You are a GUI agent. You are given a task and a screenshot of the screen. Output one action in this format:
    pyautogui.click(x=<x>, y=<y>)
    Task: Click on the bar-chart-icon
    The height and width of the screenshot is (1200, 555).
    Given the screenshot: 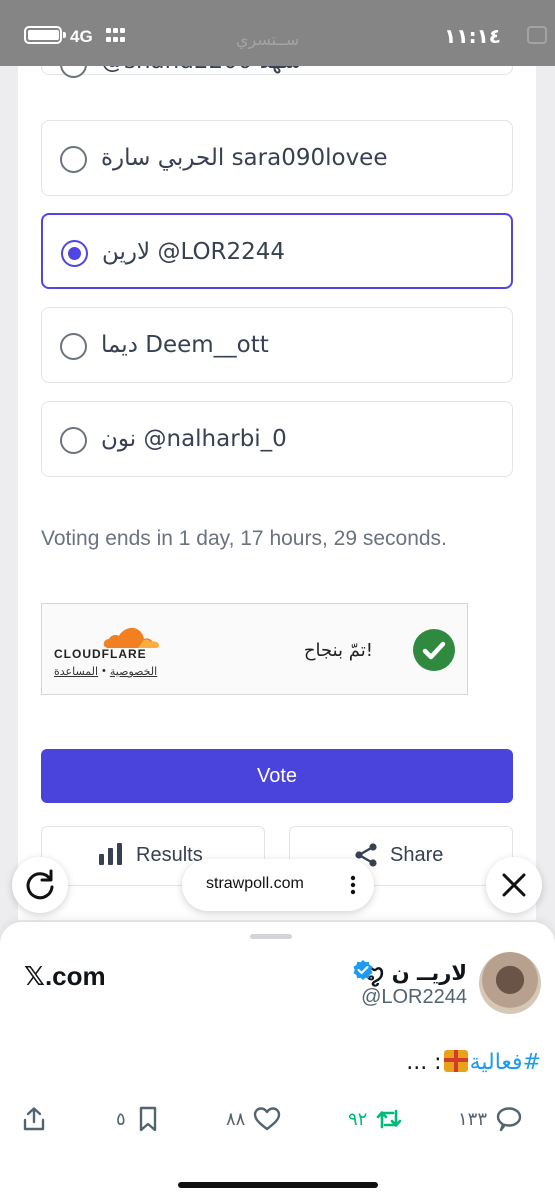 What is the action you would take?
    pyautogui.click(x=110, y=854)
    